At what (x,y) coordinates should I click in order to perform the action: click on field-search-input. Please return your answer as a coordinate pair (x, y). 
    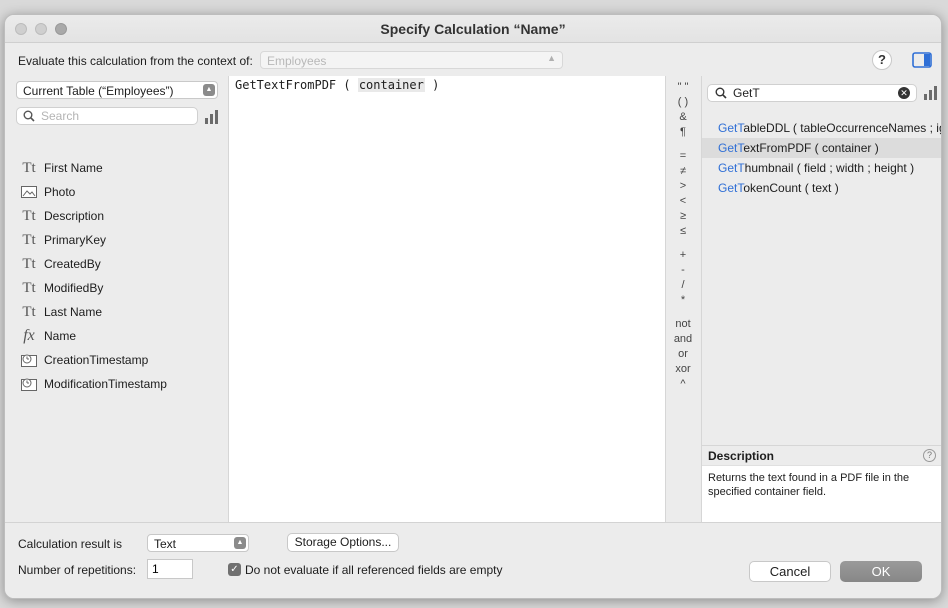
    Looking at the image, I should click on (116, 116).